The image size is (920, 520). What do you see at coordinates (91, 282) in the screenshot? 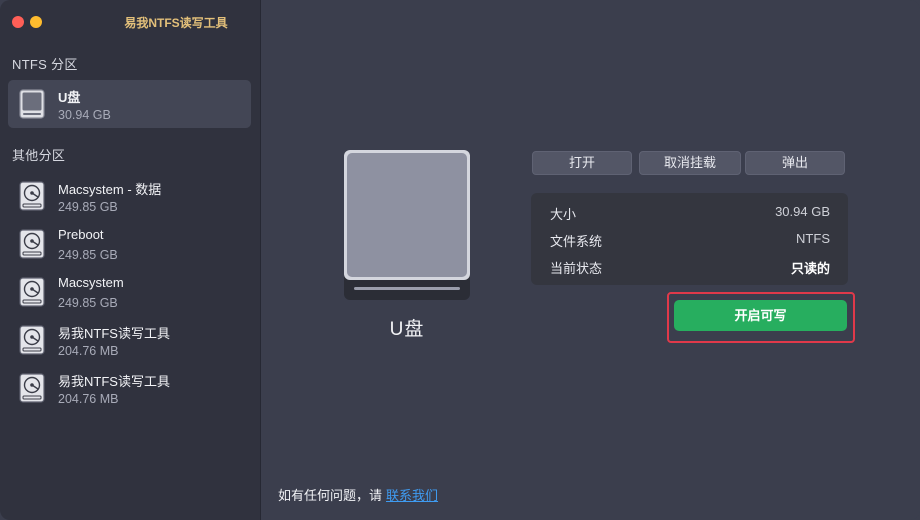
I see `sidebar-item-label: Macsystem` at bounding box center [91, 282].